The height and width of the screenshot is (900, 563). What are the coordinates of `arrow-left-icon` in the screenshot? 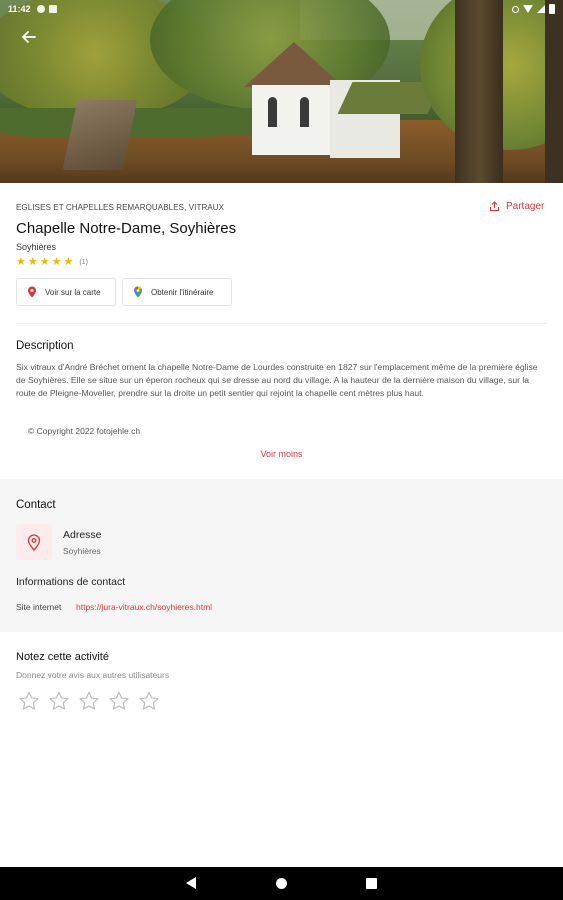 It's located at (29, 37).